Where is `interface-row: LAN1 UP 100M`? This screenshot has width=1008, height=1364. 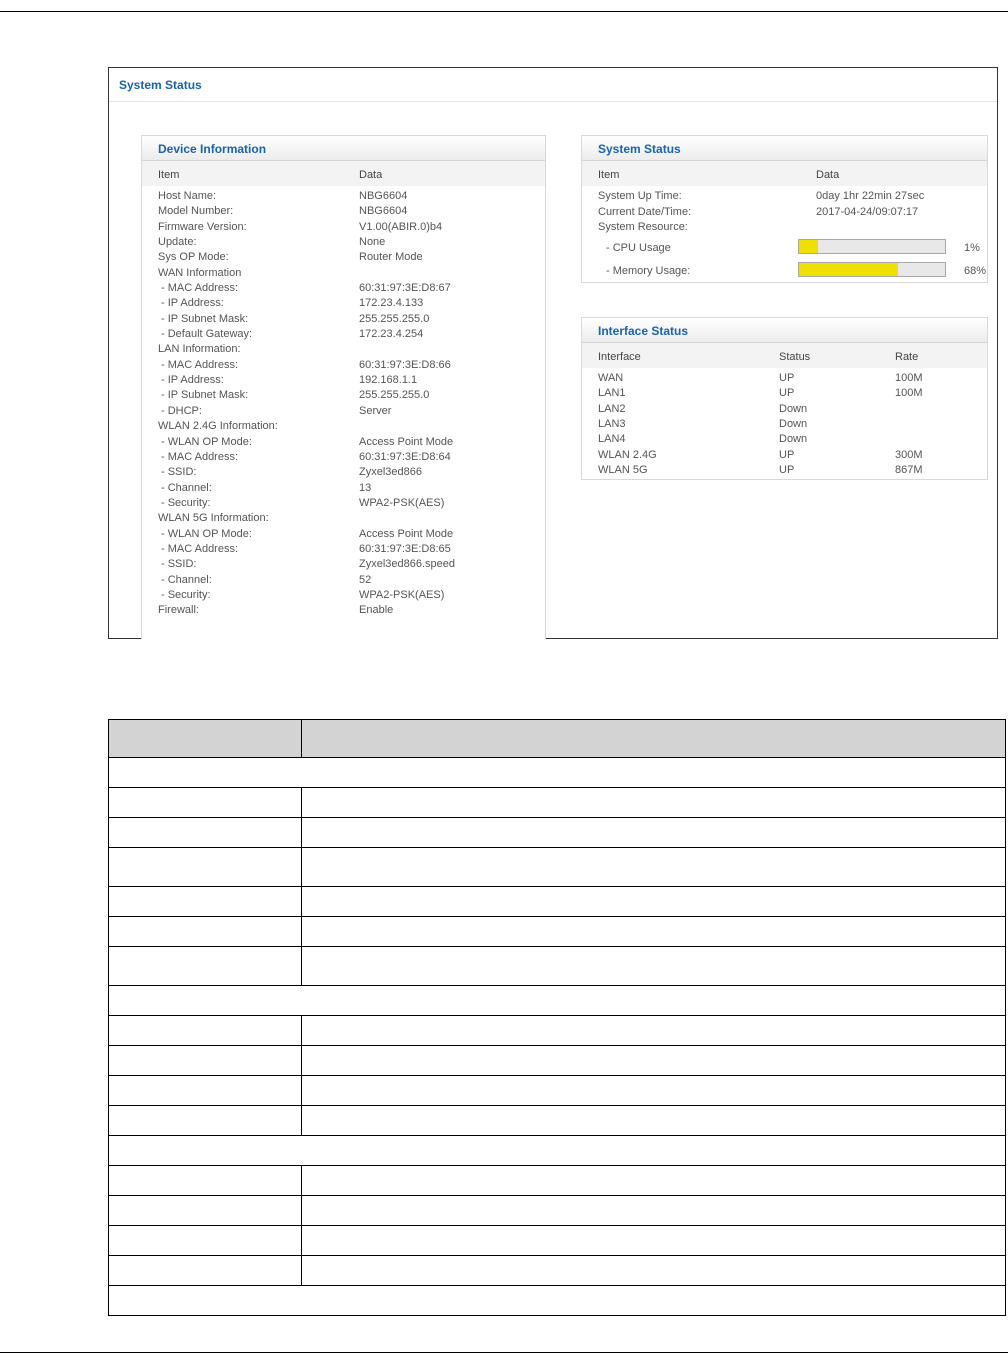 interface-row: LAN1 UP 100M is located at coordinates (784, 393).